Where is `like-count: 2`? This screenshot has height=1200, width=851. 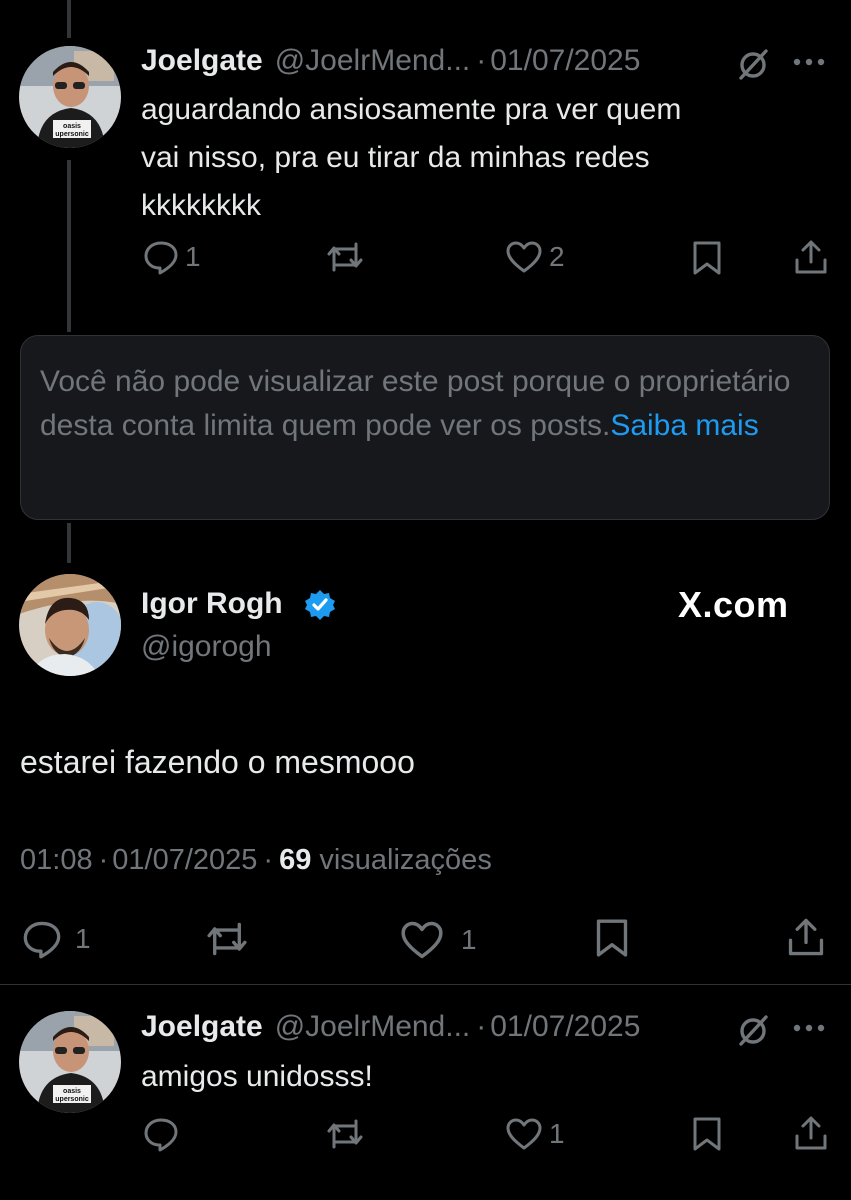
like-count: 2 is located at coordinates (557, 256).